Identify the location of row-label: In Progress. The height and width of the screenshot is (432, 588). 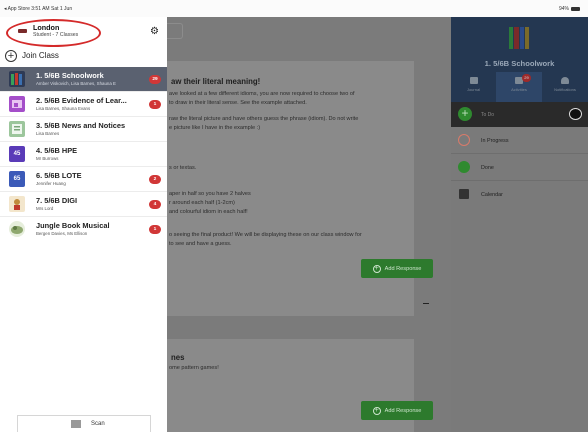
(495, 141).